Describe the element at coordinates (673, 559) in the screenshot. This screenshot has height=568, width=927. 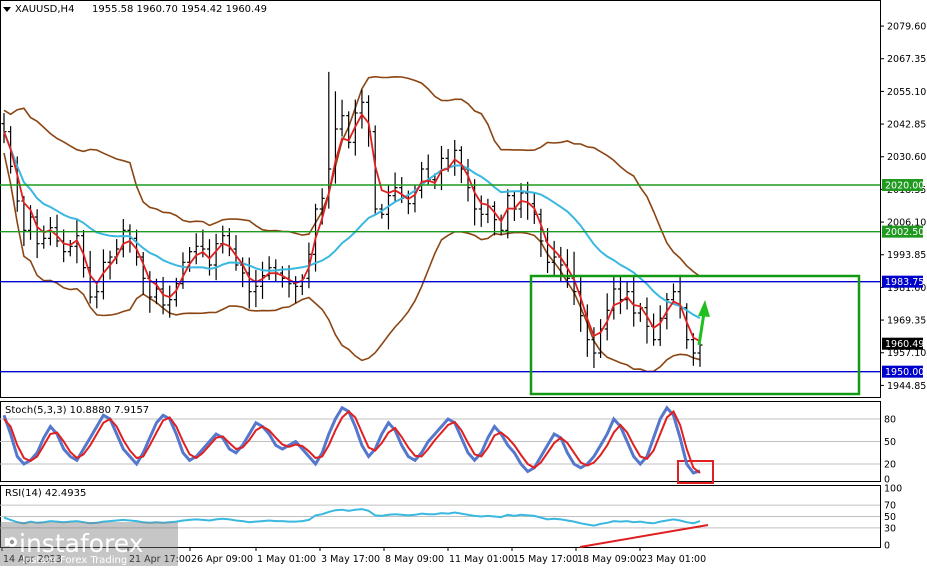
I see `time-label: 23 May 01:00` at that location.